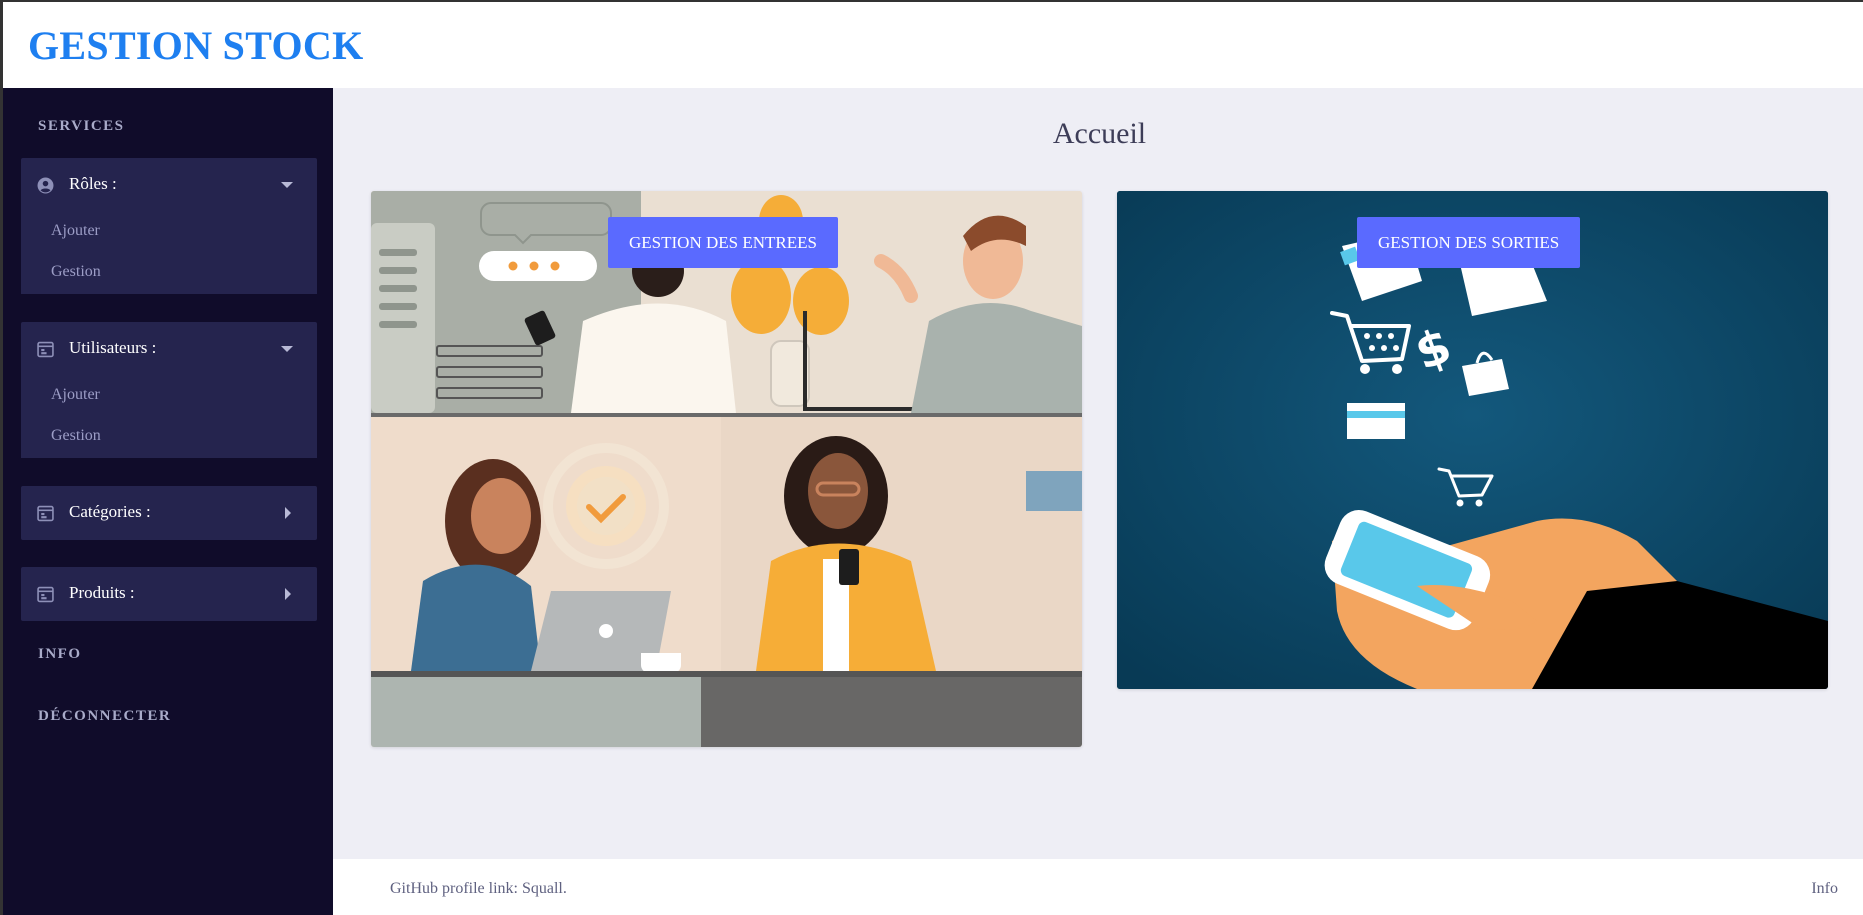 This screenshot has height=915, width=1863. Describe the element at coordinates (104, 716) in the screenshot. I see `sidebar-link-logout: DÉCONNECTER` at that location.